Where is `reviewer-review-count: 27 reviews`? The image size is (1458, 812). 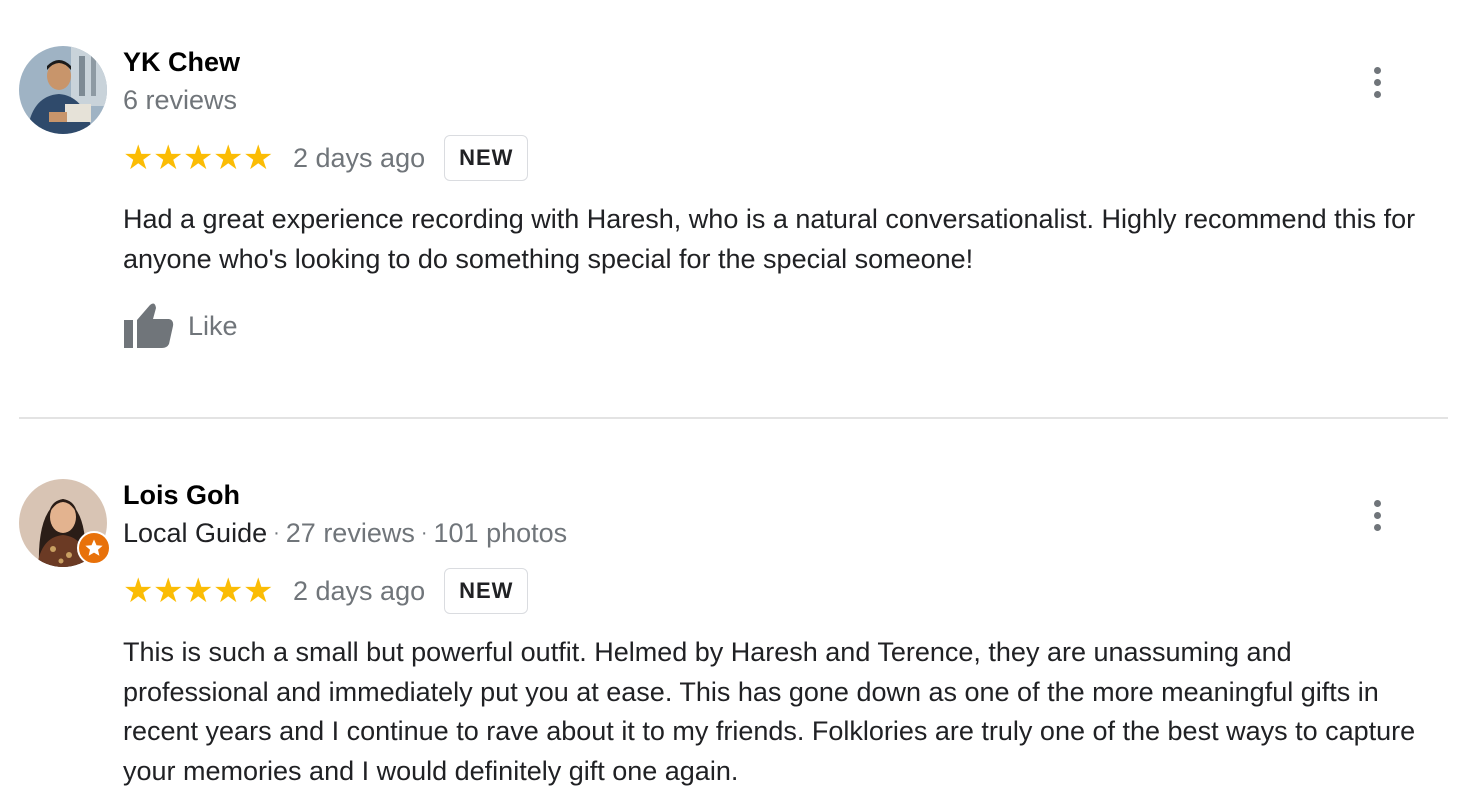
reviewer-review-count: 27 reviews is located at coordinates (350, 533).